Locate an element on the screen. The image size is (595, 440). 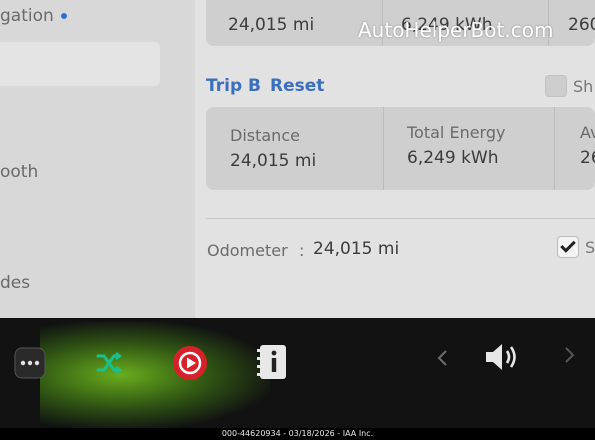
media-player-icon is located at coordinates (190, 363).